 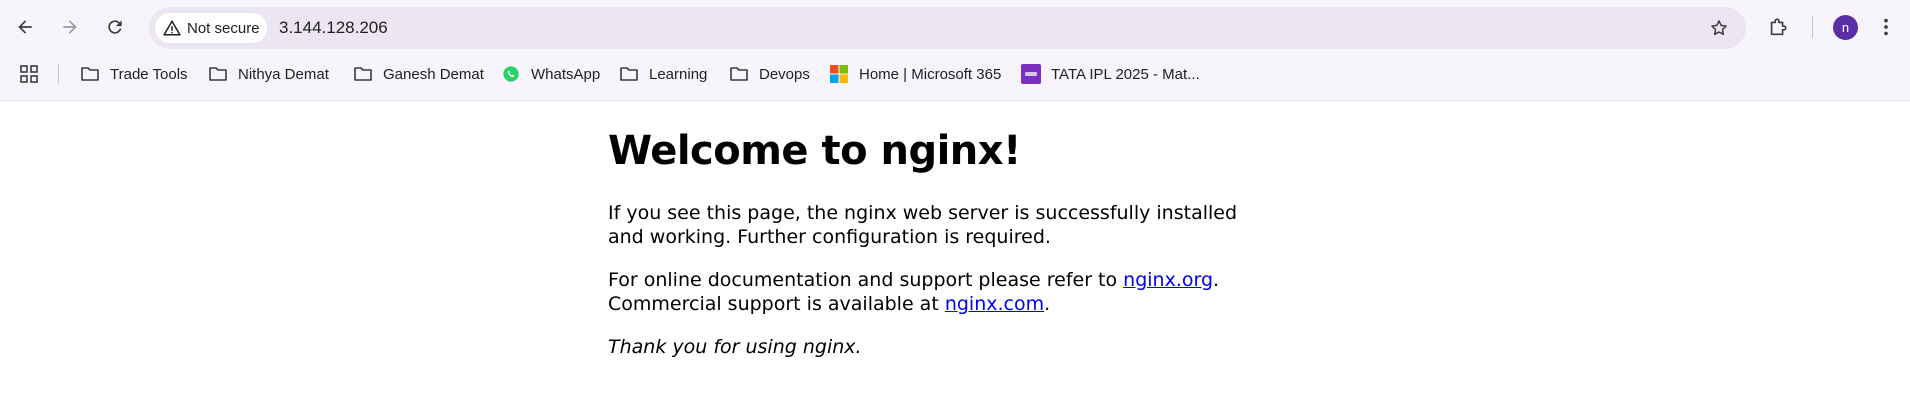 I want to click on bookmark-microsoft-365: Home | Microsoft 365, so click(x=915, y=74).